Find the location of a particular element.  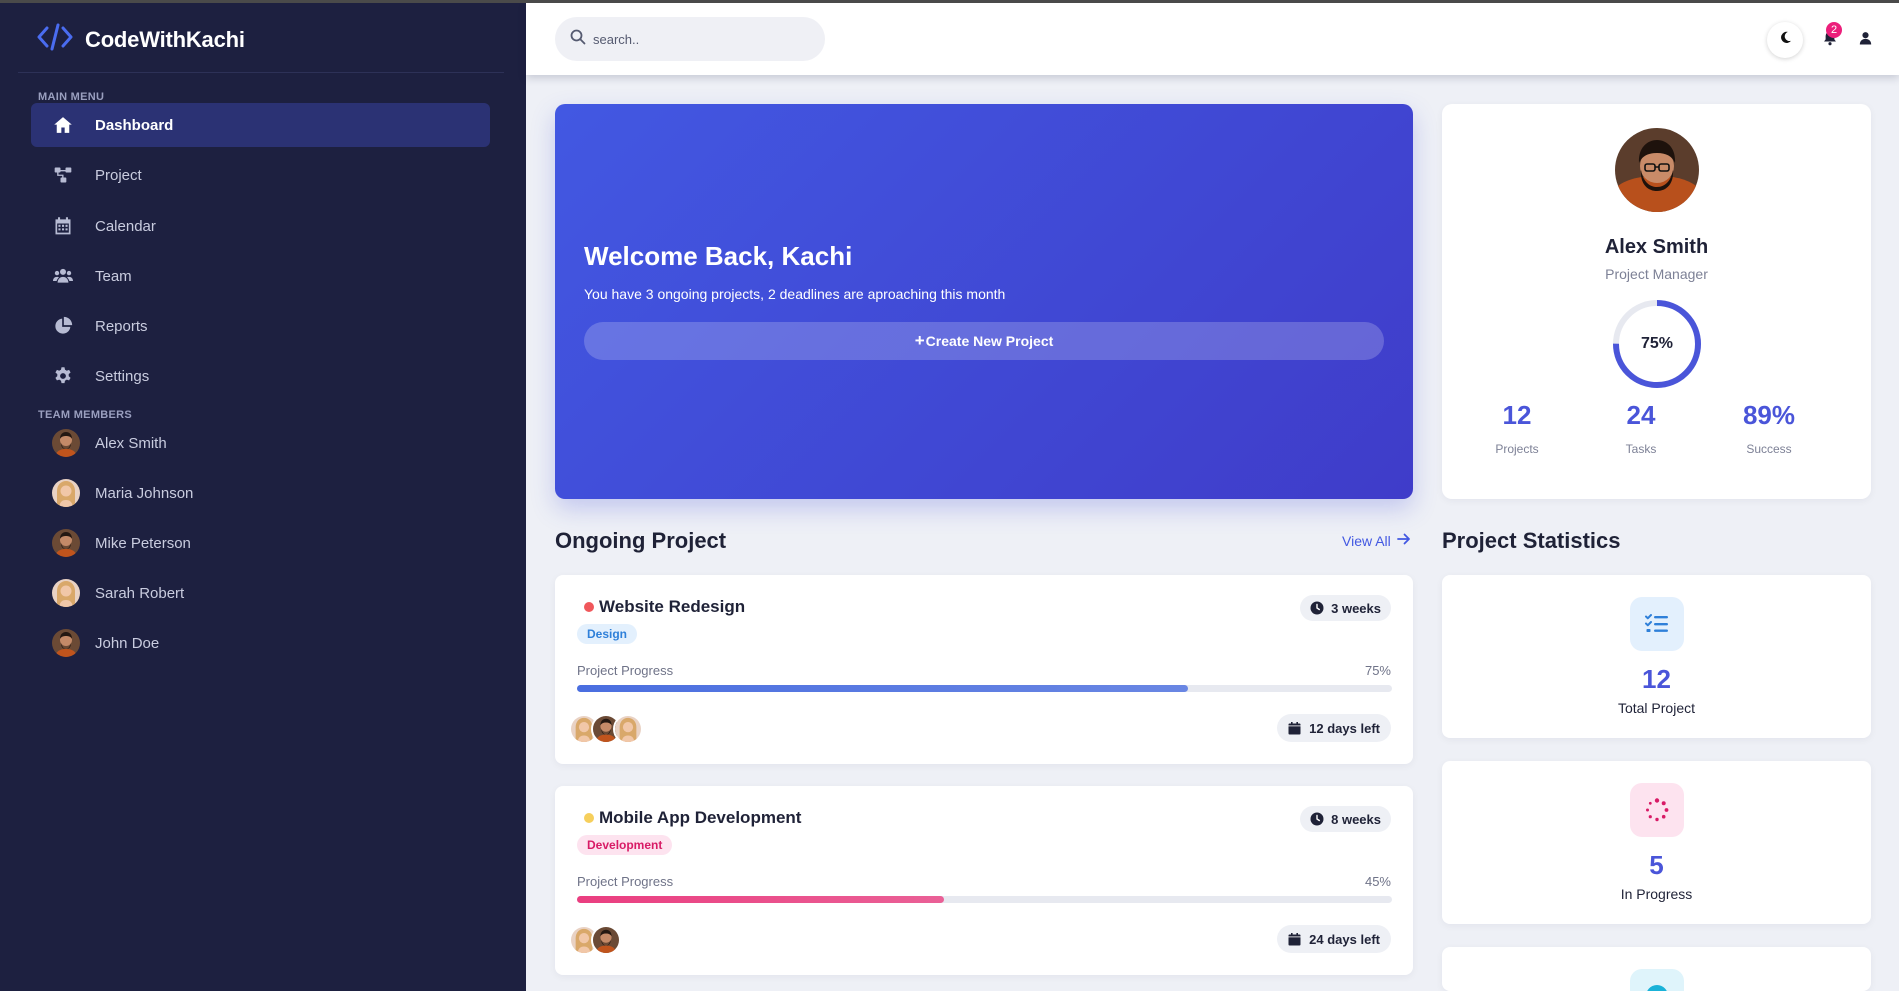

sidebar-item-label: Dashboard is located at coordinates (134, 125).